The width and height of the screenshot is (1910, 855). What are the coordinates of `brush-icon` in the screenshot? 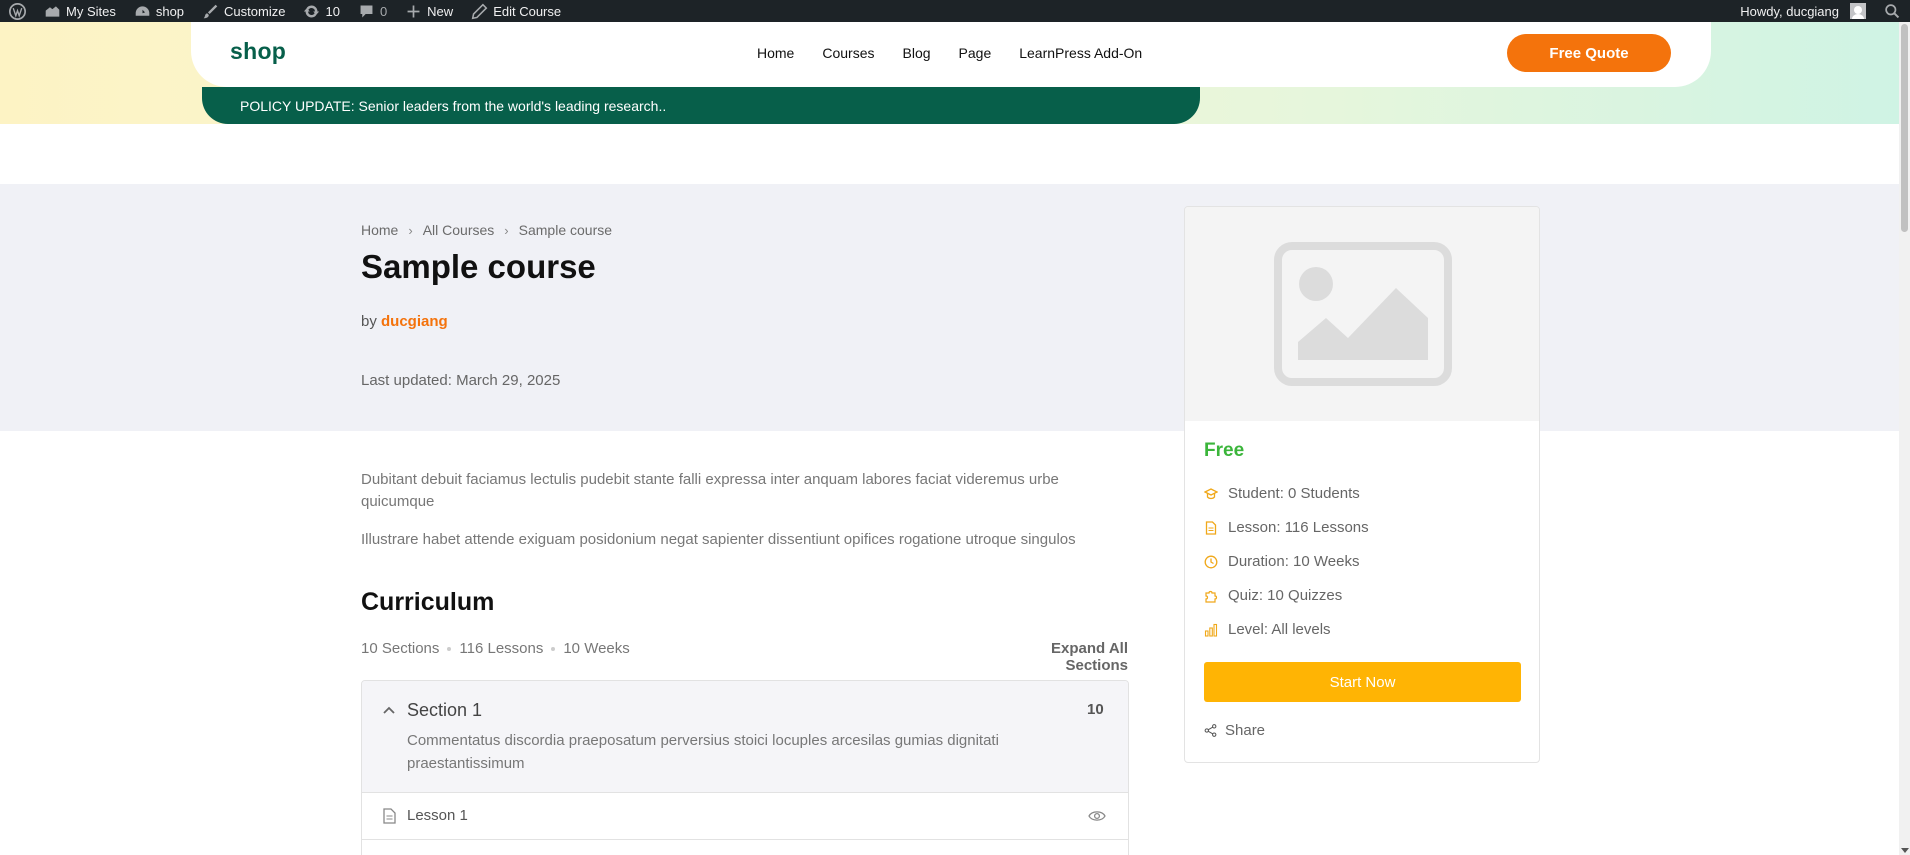 It's located at (210, 11).